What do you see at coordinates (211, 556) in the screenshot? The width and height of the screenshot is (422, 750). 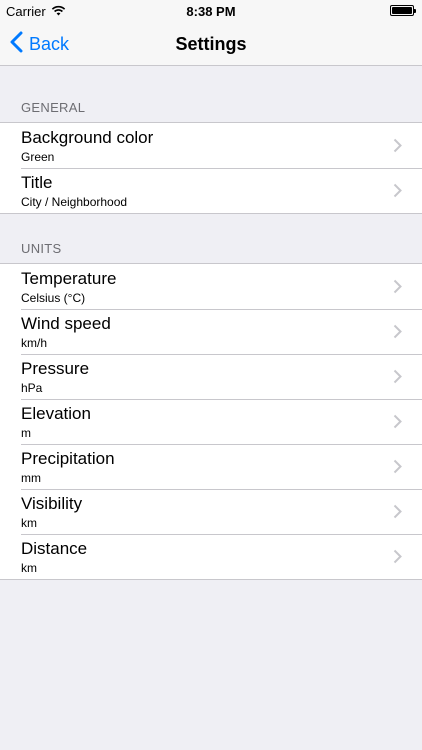 I see `row-distance: Distance km` at bounding box center [211, 556].